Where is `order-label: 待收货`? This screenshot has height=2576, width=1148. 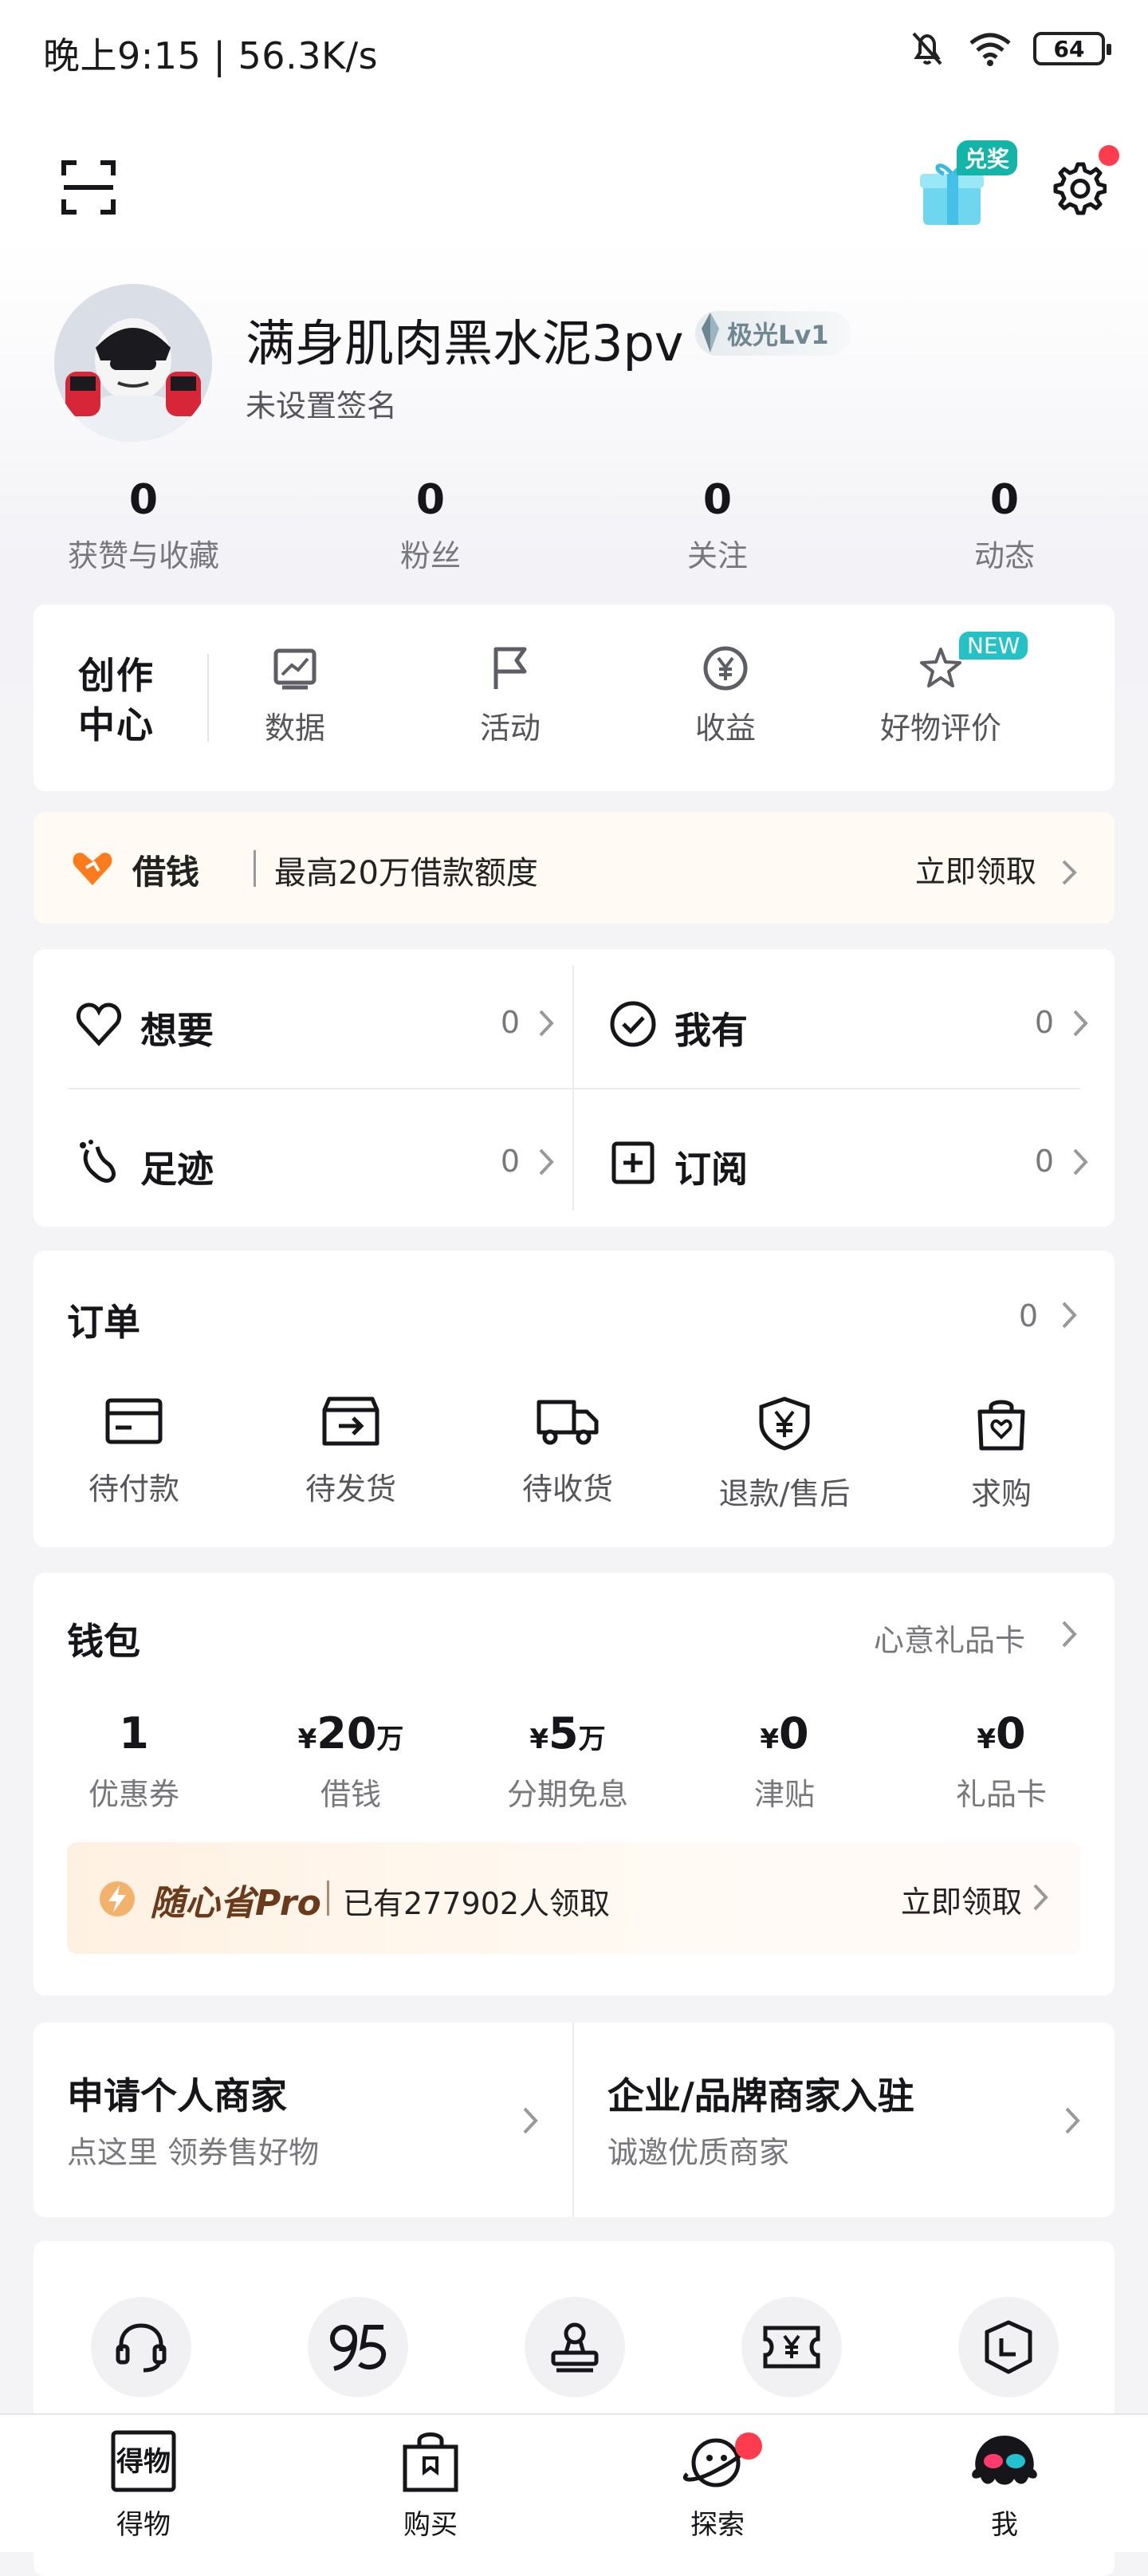
order-label: 待收货 is located at coordinates (567, 1489).